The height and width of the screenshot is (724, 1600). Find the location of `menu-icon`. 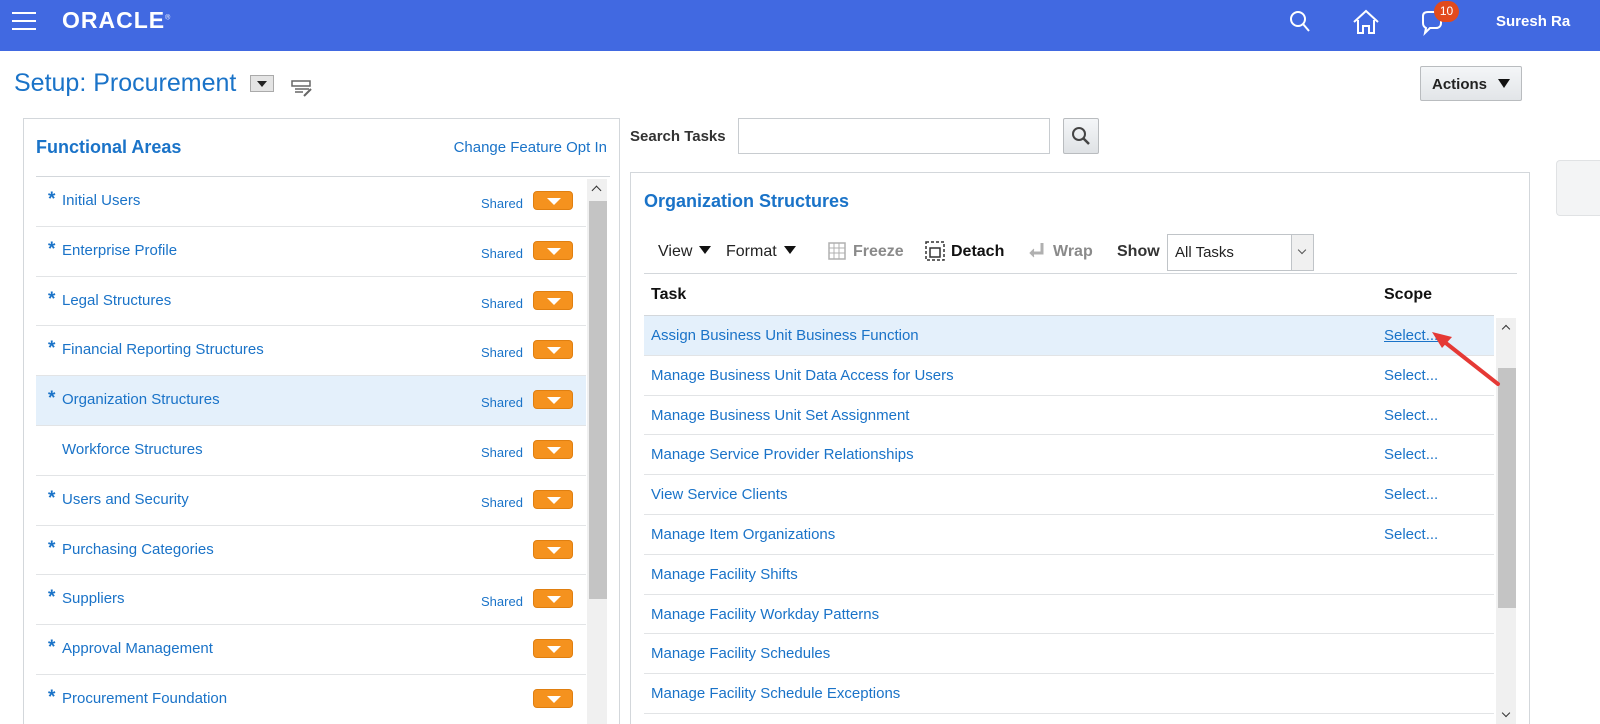

menu-icon is located at coordinates (24, 22).